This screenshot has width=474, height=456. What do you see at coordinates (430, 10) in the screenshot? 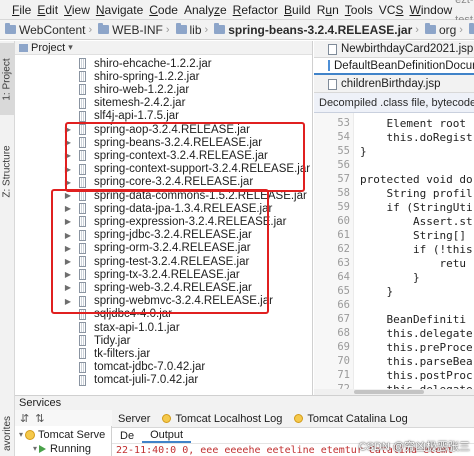
I see `menu-item: Window` at bounding box center [430, 10].